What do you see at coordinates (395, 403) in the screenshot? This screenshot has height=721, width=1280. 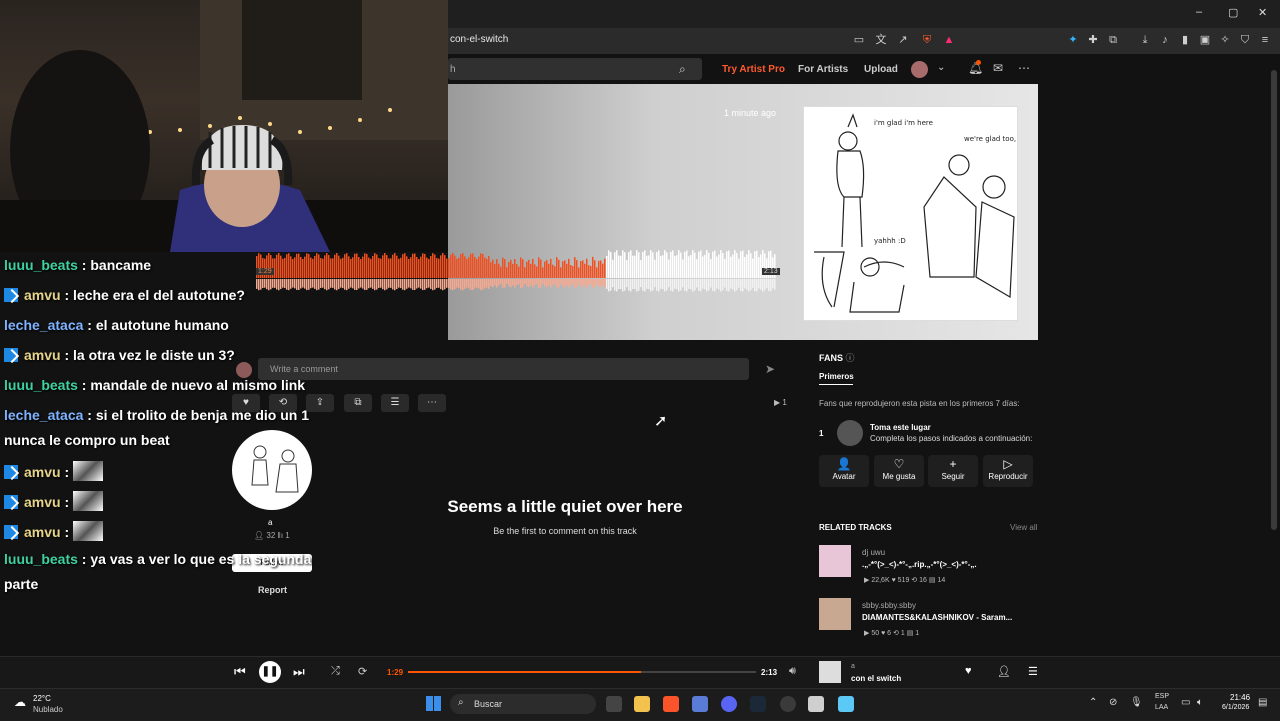 I see `add-to-playlist-button: ☰` at bounding box center [395, 403].